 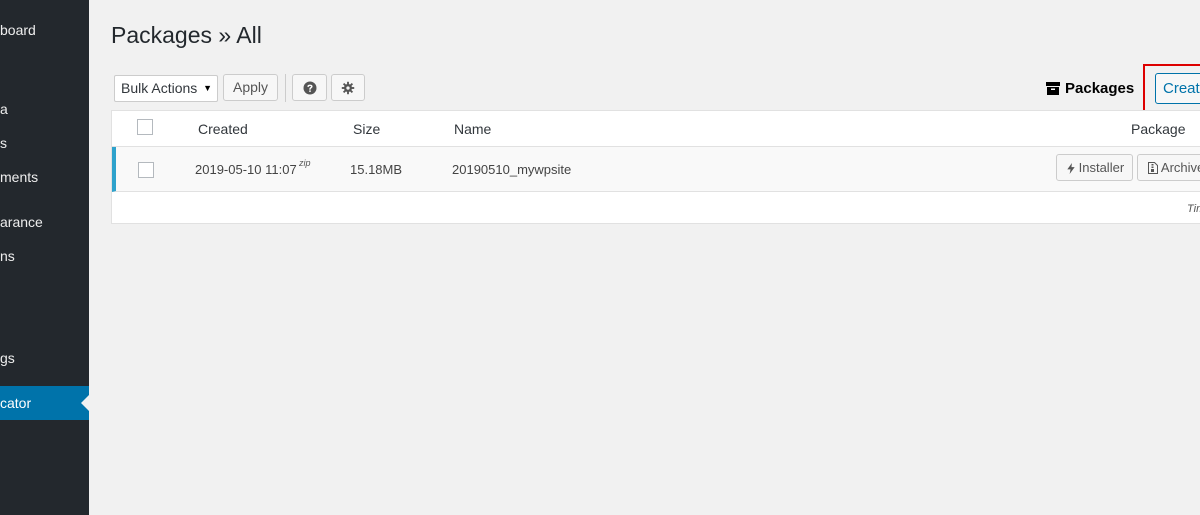 I want to click on column-name: Name, so click(x=473, y=129).